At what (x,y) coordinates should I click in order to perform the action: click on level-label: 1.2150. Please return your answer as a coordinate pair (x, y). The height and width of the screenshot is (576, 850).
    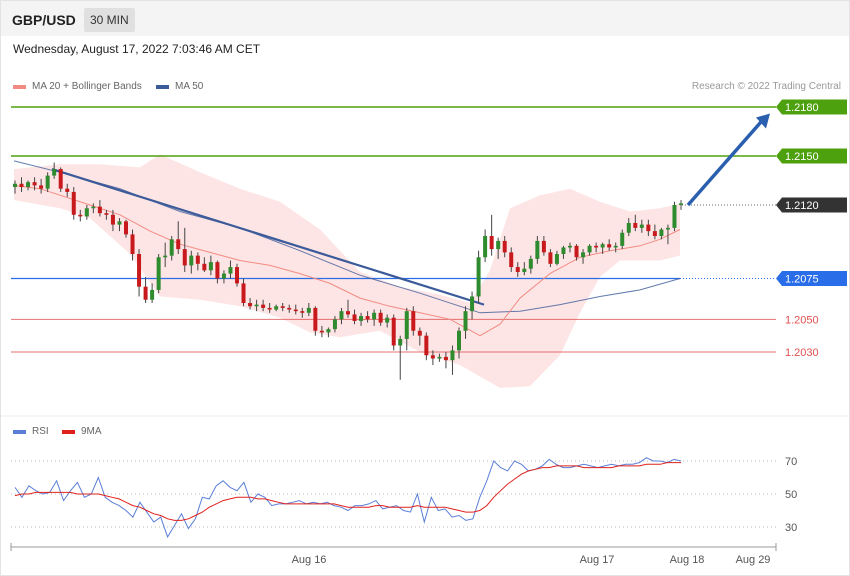
    Looking at the image, I should click on (802, 157).